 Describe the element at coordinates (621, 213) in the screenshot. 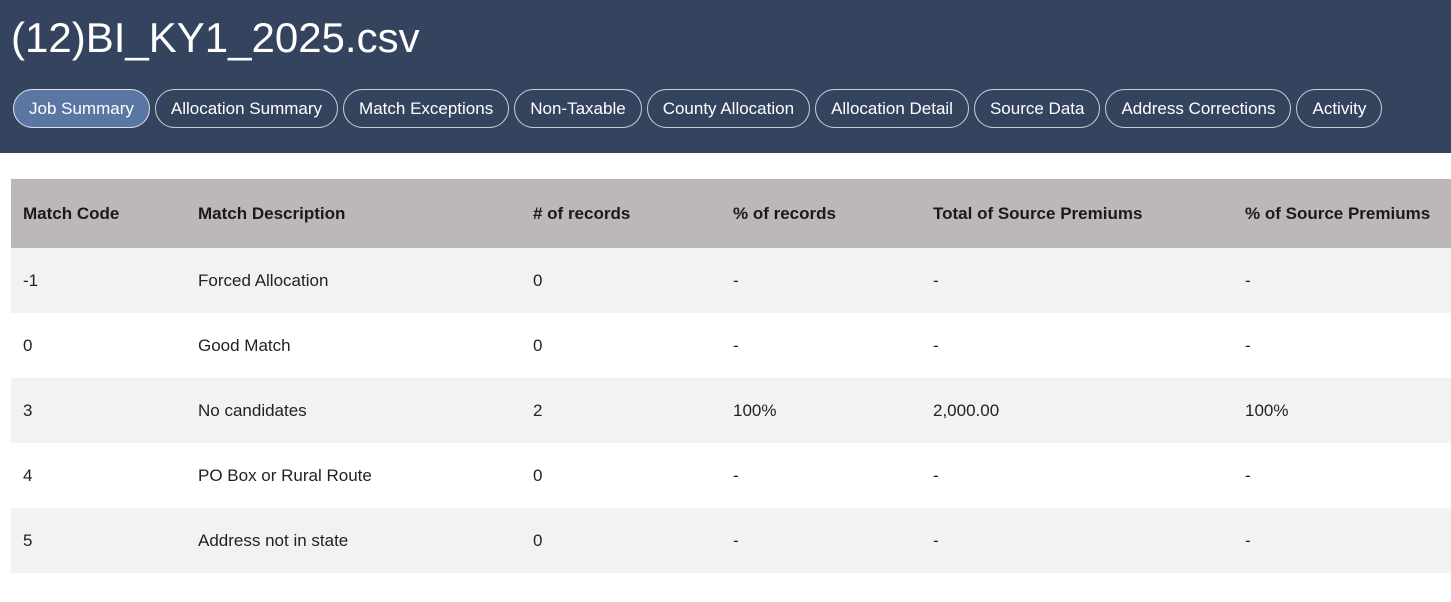

I see `column-header-record-count: # of records` at that location.